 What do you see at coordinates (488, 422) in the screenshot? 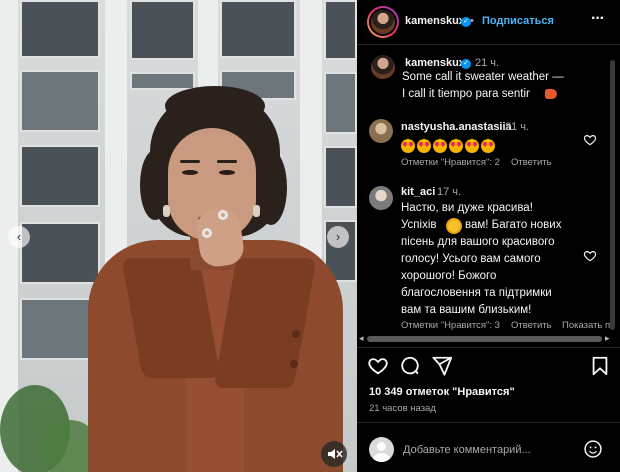
I see `comment-box-divider` at bounding box center [488, 422].